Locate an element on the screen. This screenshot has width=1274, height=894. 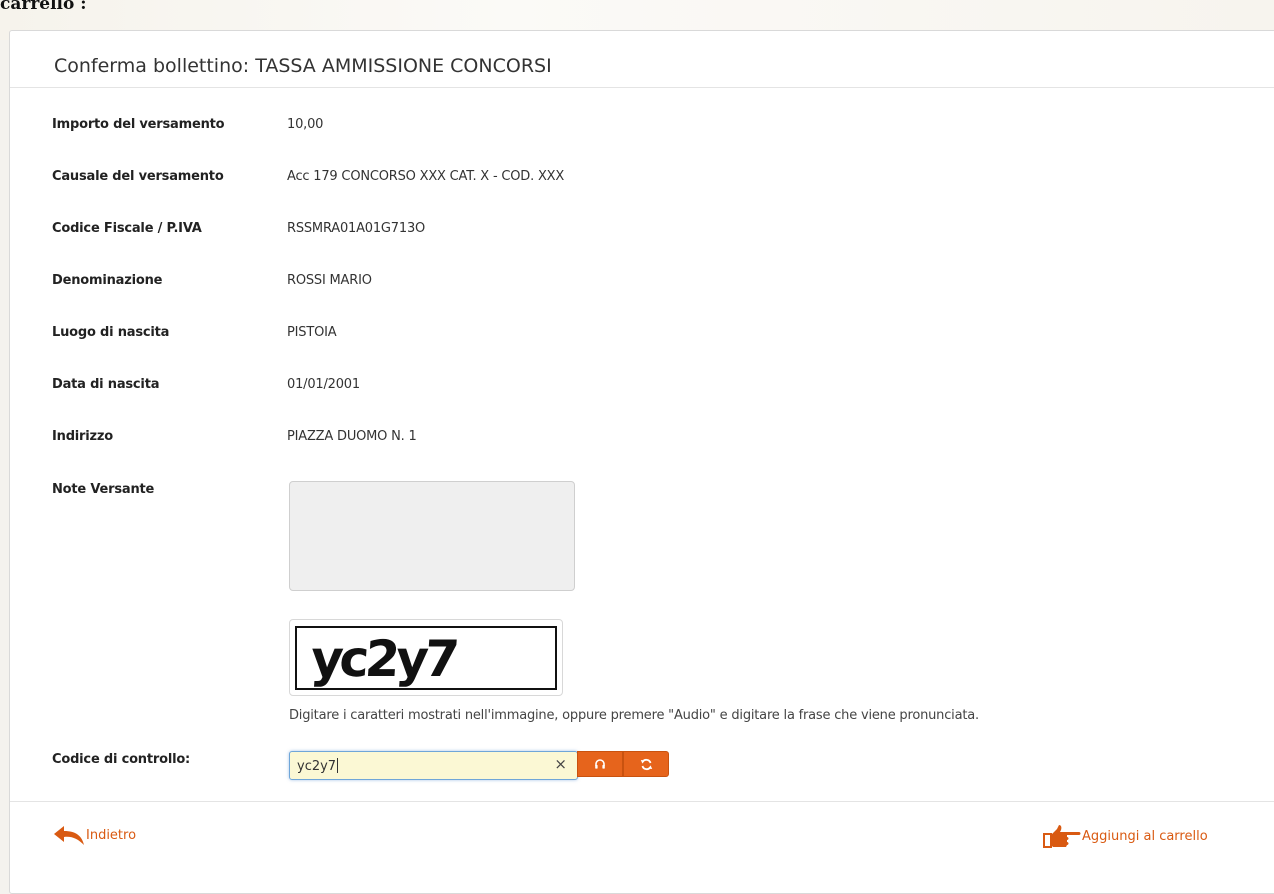
notes-textarea is located at coordinates (432, 536).